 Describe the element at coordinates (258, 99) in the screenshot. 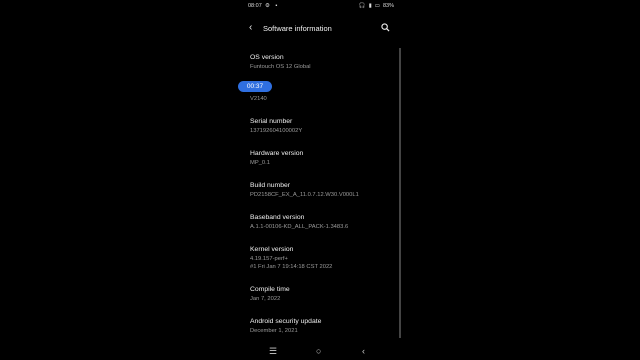

I see `item-value: V2140` at that location.